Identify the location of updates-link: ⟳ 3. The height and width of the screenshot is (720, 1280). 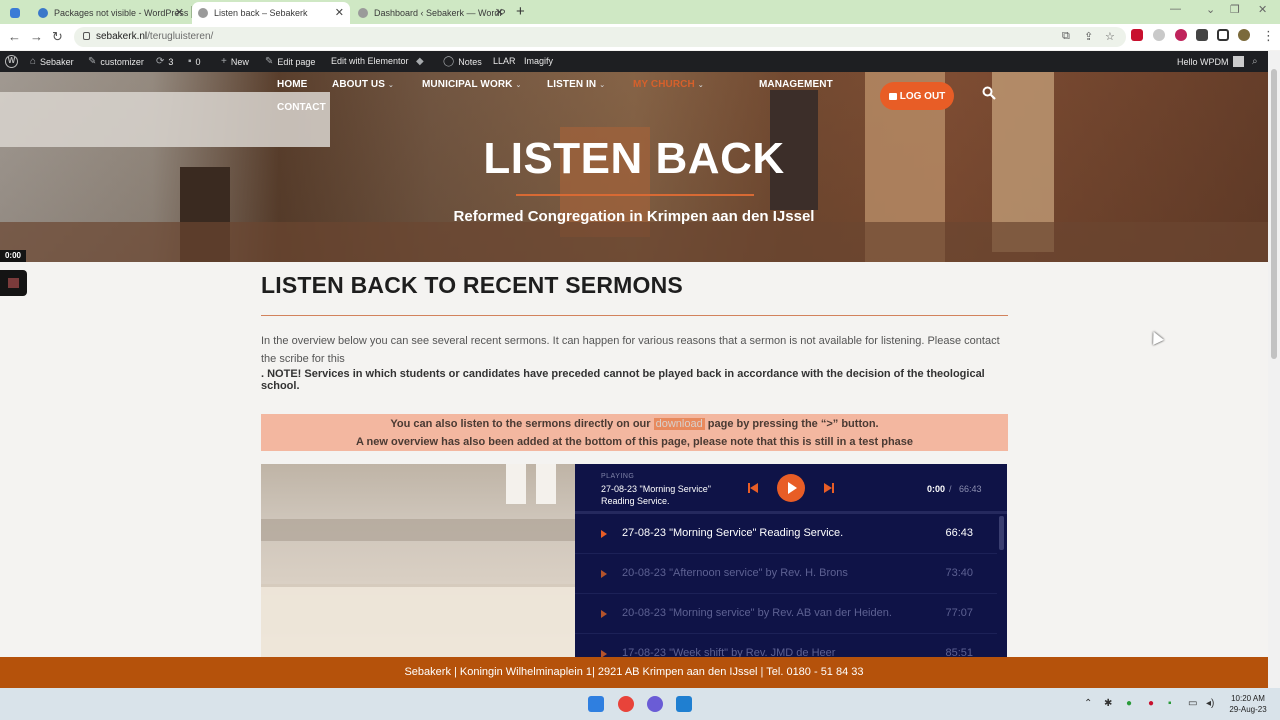
(164, 61).